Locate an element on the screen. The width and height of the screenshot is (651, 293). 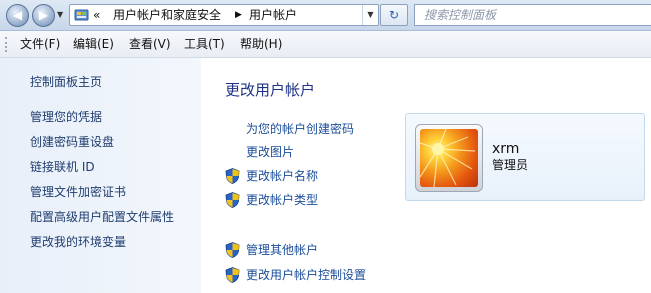
page-title: 更改用户帐户 is located at coordinates (270, 90).